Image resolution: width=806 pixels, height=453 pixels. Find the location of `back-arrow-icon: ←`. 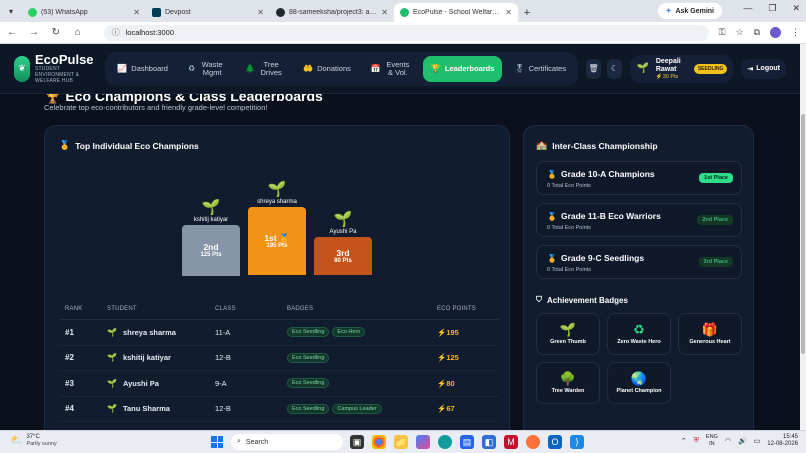

back-arrow-icon: ← is located at coordinates (12, 32).